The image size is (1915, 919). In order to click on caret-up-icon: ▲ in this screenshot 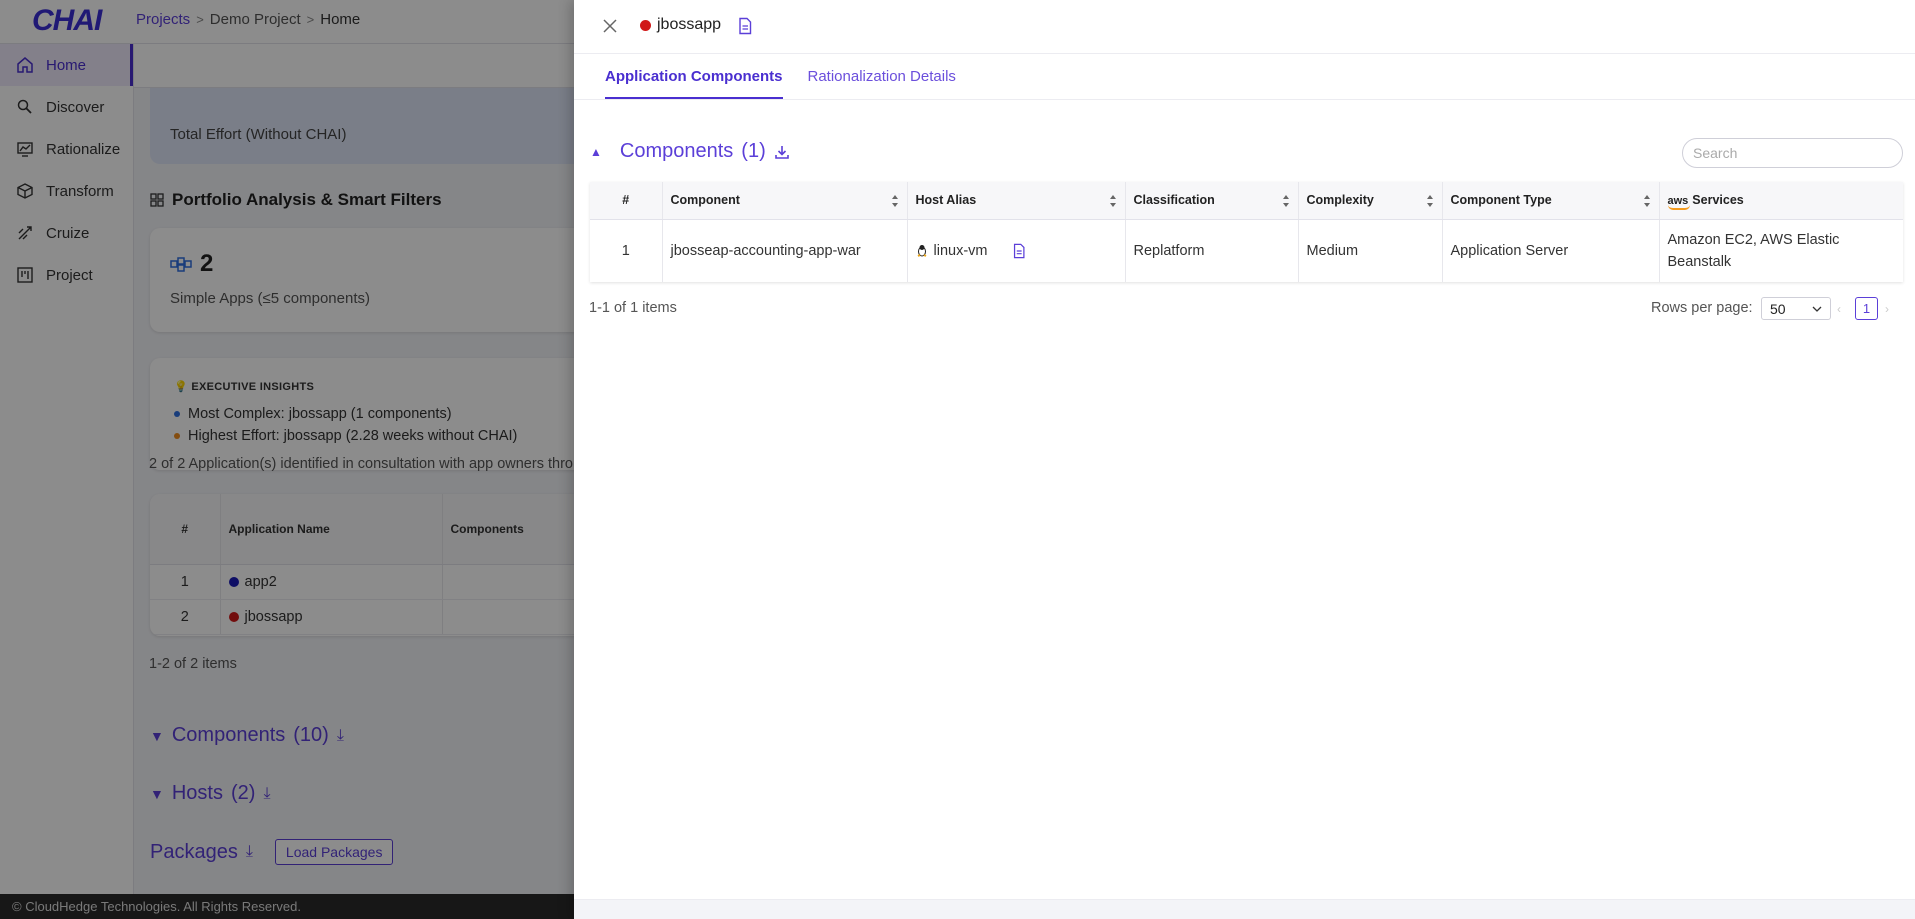, I will do `click(596, 152)`.